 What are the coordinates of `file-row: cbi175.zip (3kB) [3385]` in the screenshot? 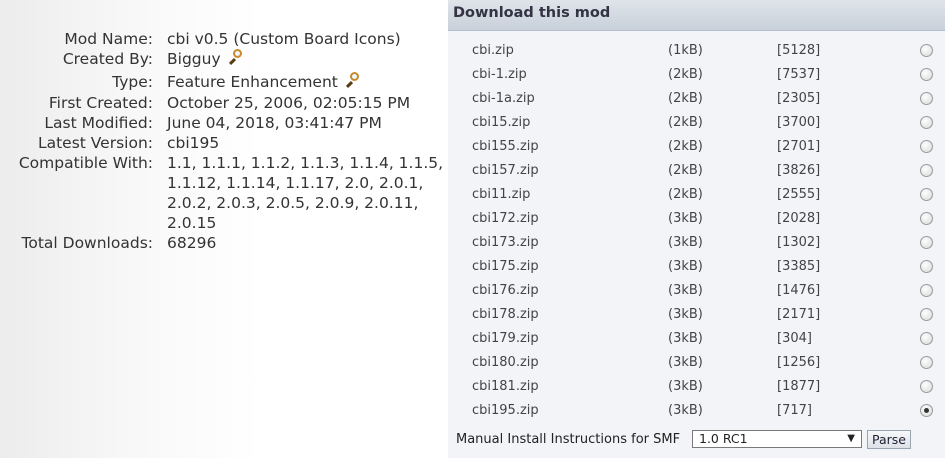 It's located at (696, 267).